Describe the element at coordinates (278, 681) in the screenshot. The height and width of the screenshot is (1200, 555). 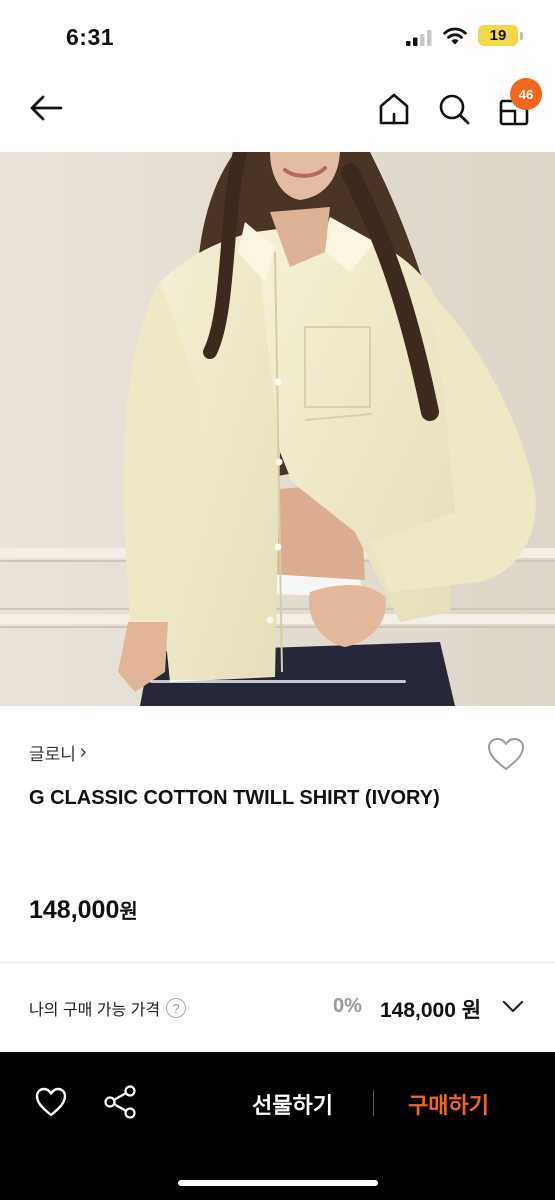
I see `image-scroll-indicator` at that location.